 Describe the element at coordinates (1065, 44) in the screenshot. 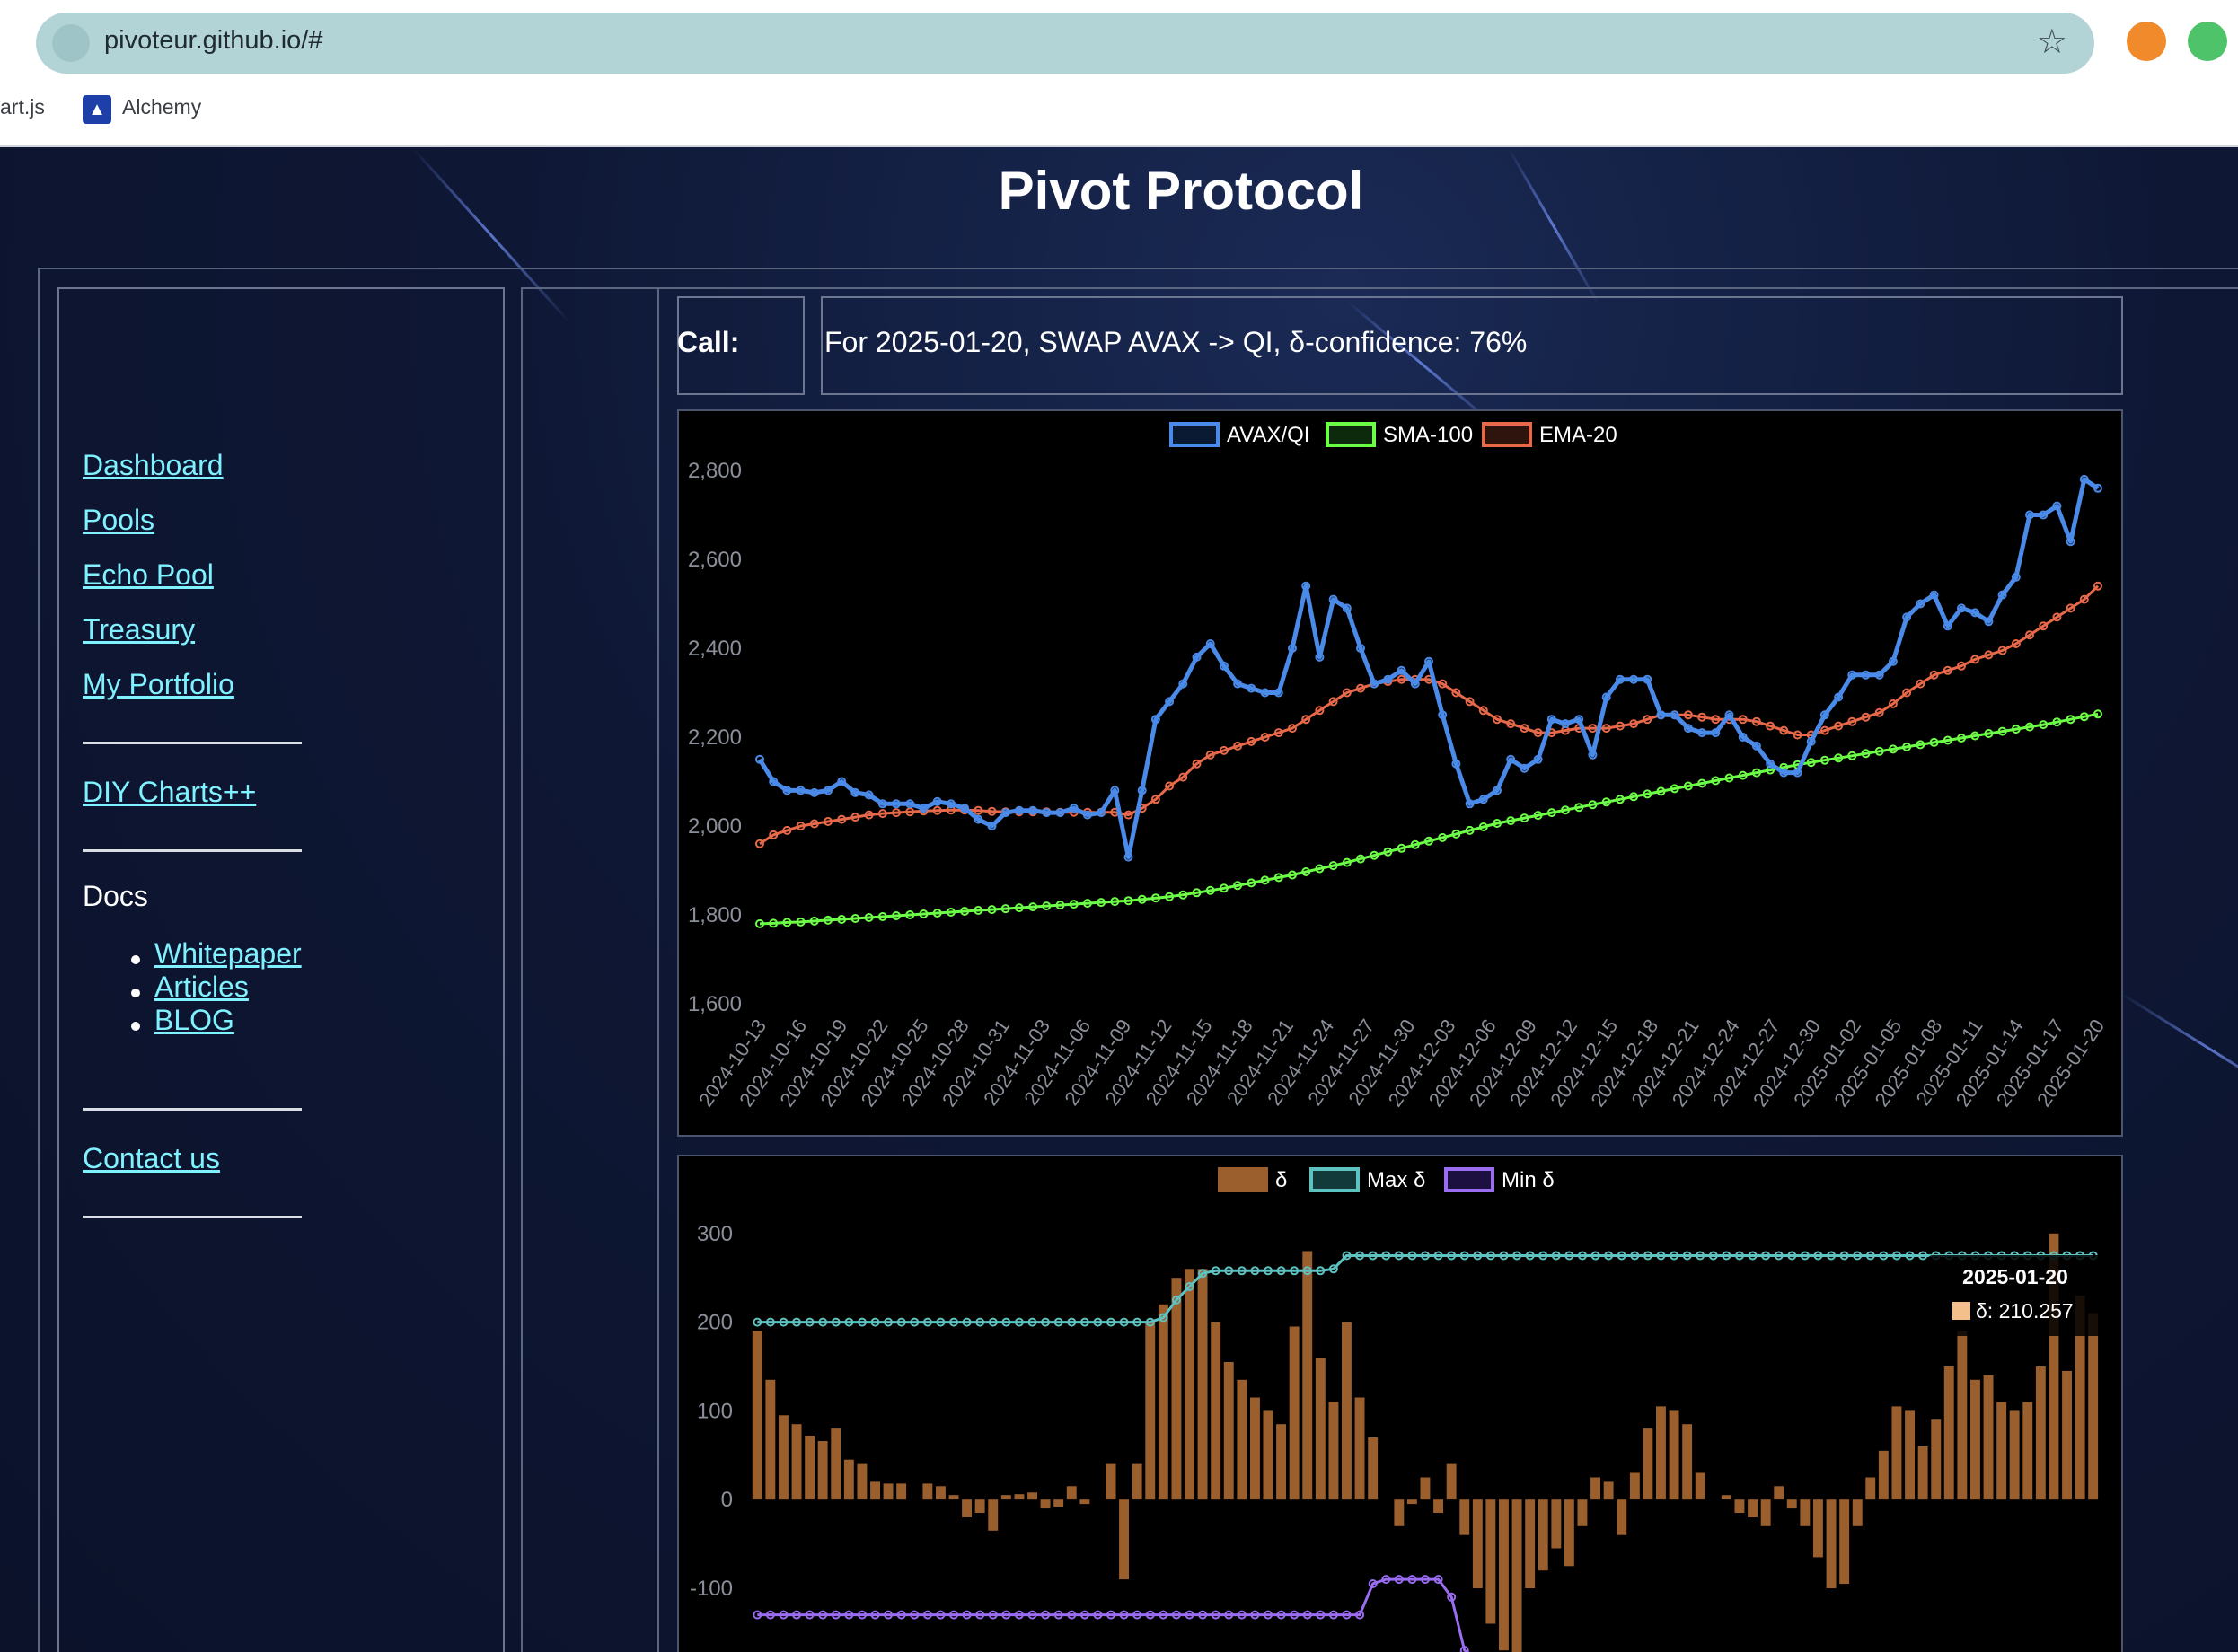

I see `address-bar: pivoteur.github.io/# ☆` at that location.